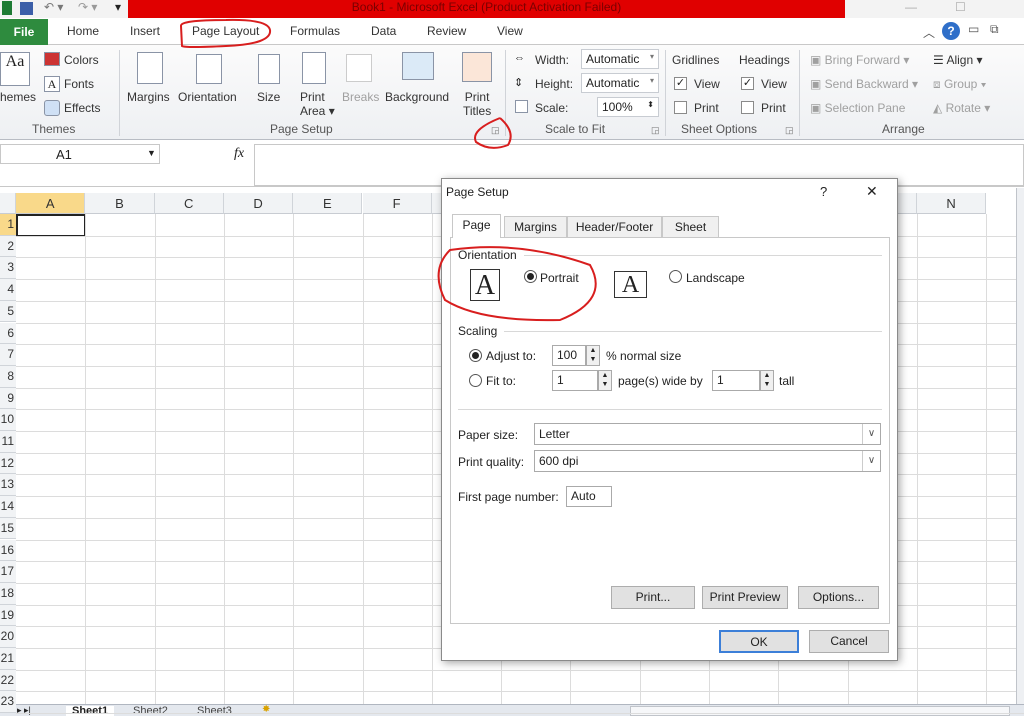 This screenshot has width=1024, height=717. What do you see at coordinates (83, 31) in the screenshot?
I see `tab-home: Home` at bounding box center [83, 31].